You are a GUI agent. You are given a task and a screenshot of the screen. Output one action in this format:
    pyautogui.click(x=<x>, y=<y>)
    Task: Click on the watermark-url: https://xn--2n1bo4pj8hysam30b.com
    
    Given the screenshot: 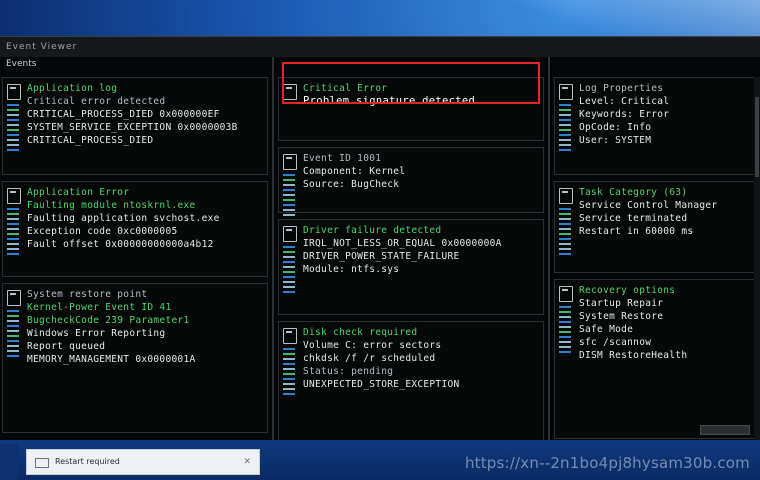 What is the action you would take?
    pyautogui.click(x=607, y=463)
    